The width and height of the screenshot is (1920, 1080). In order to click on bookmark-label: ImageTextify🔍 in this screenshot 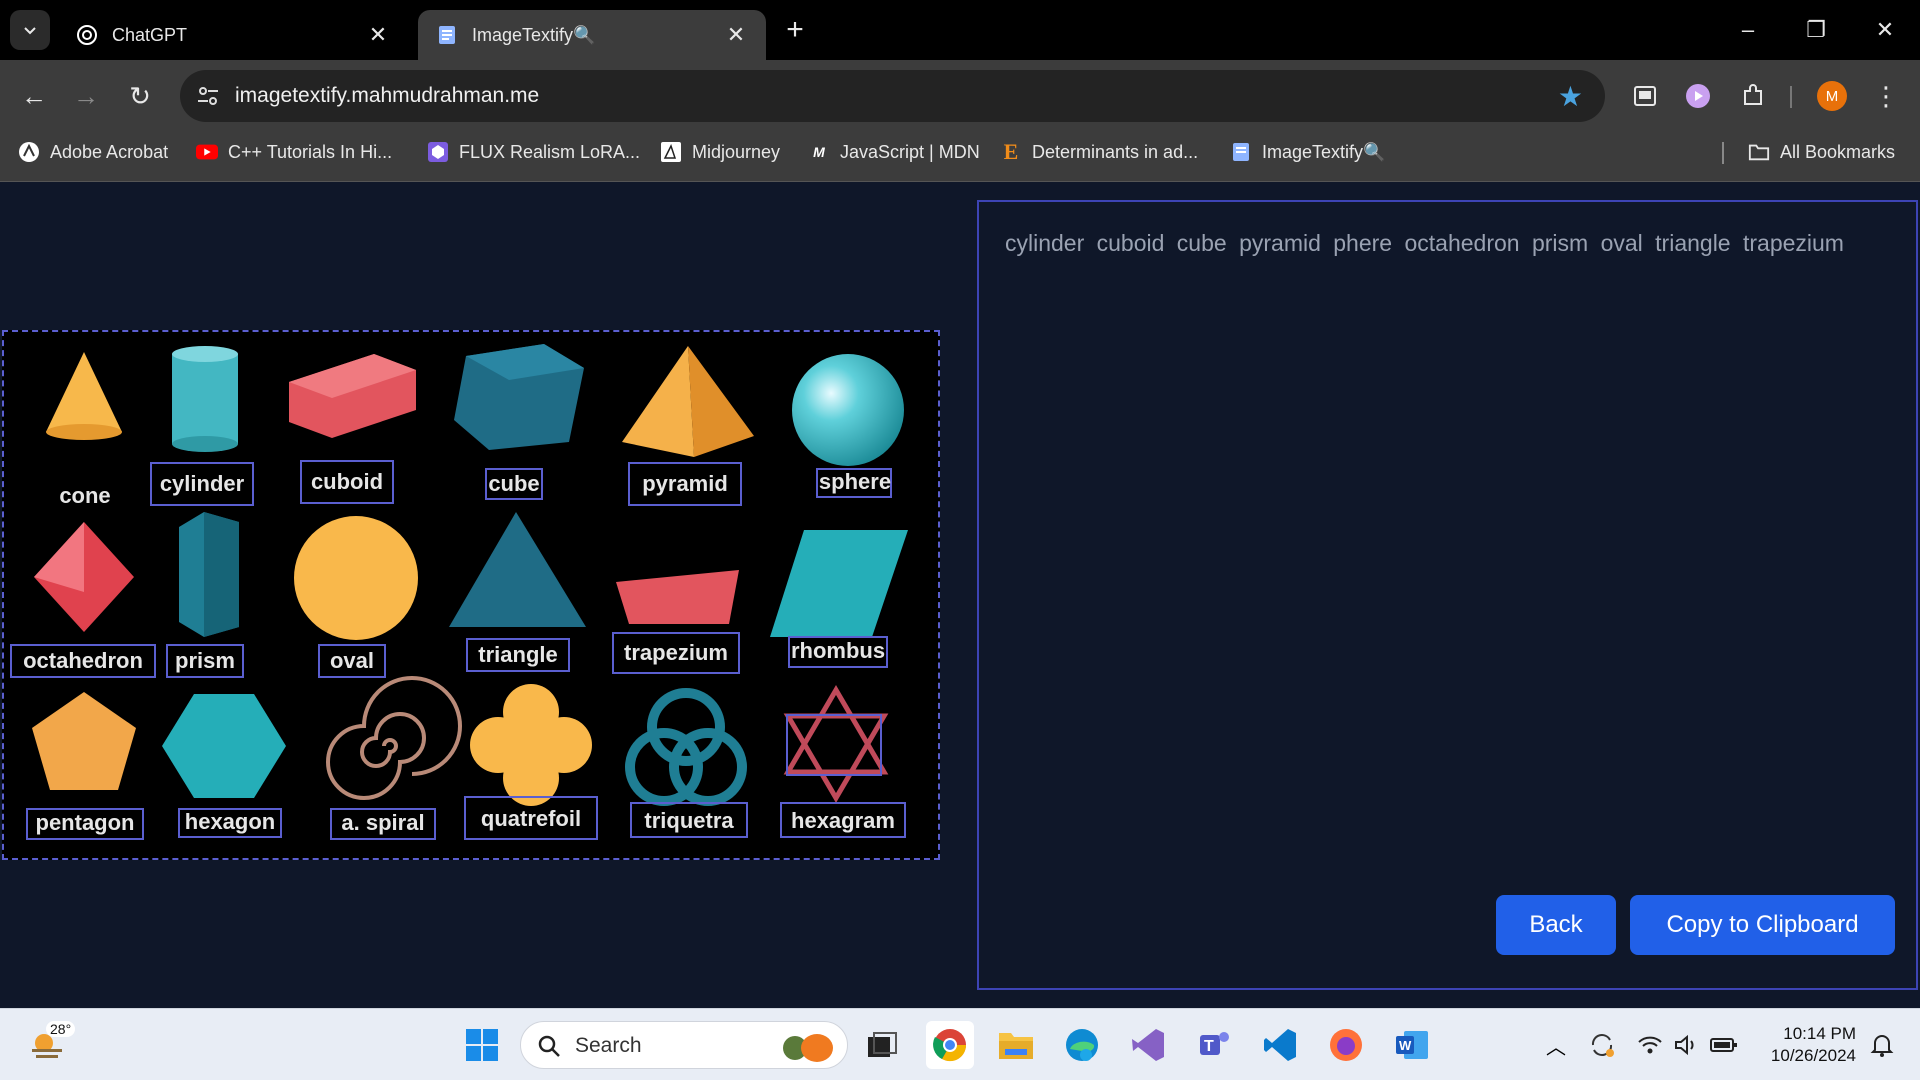, I will do `click(1324, 151)`.